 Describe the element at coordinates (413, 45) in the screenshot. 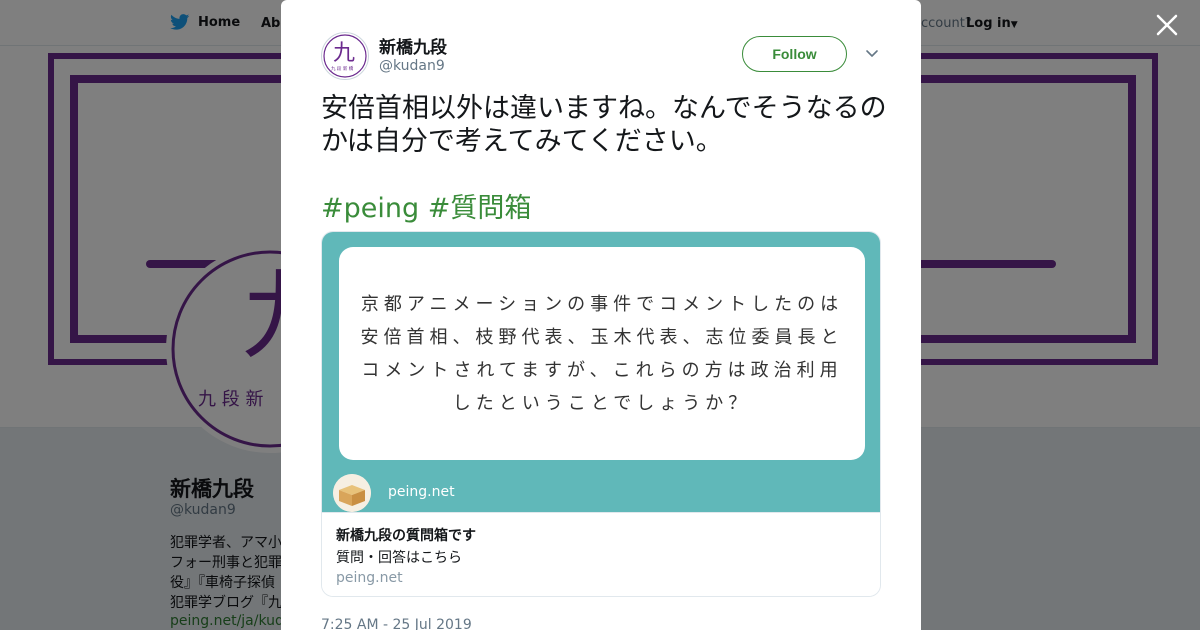

I see `author-name: 新橋九段` at that location.